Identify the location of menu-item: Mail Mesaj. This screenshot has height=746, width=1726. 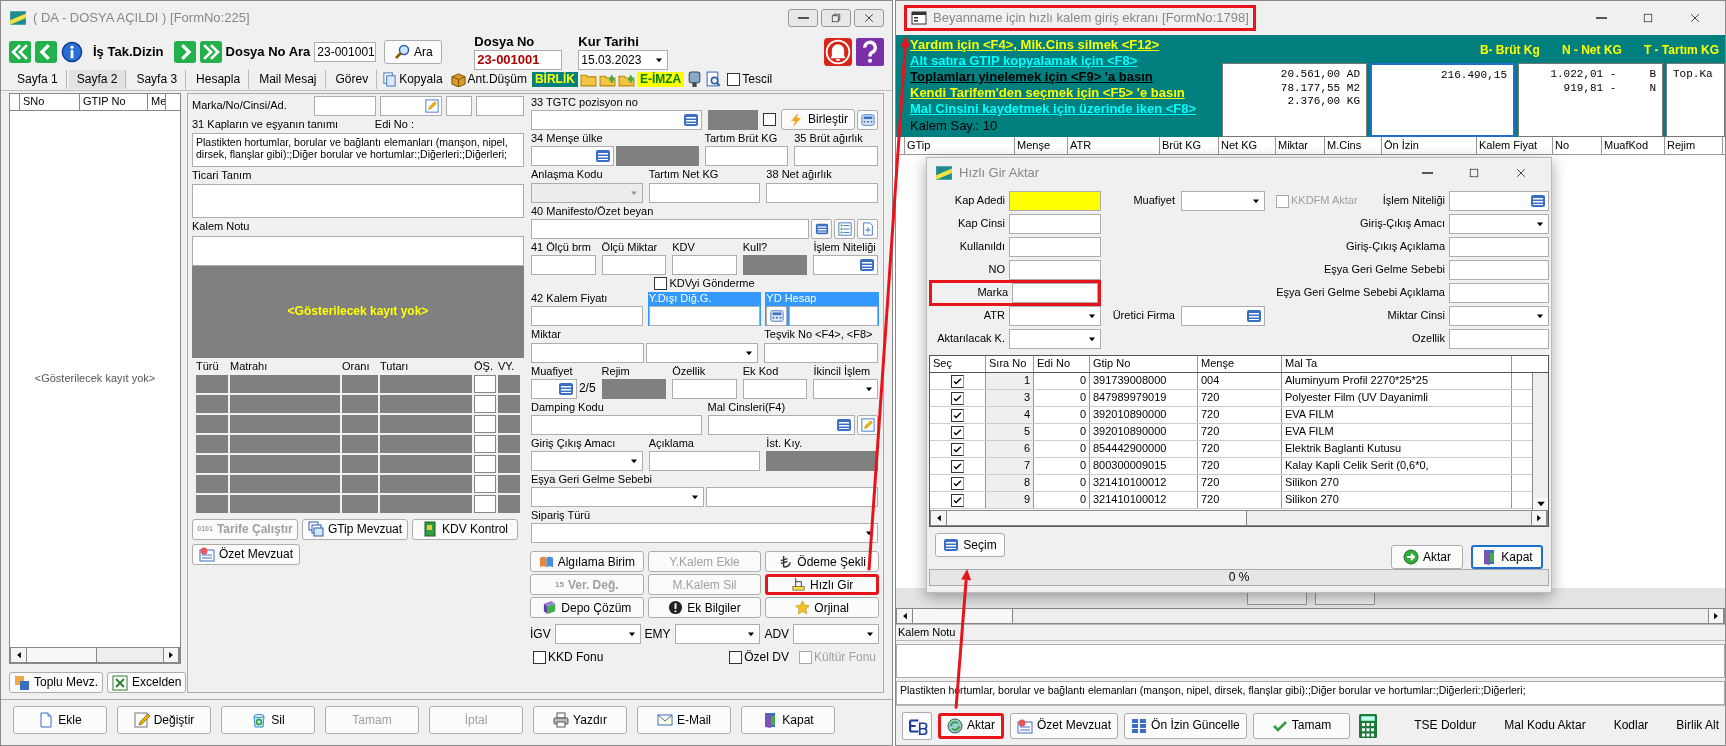
(288, 79).